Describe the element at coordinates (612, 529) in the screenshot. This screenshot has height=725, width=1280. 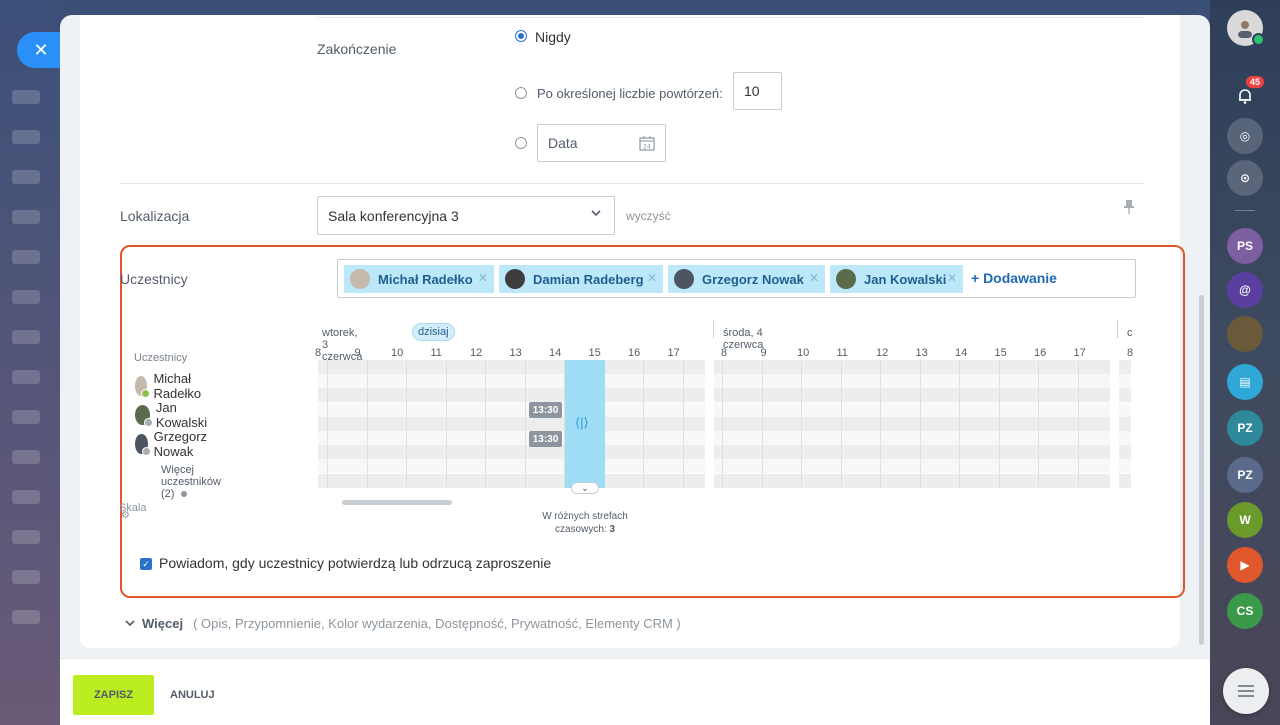
I see `timezones-count: 3` at that location.